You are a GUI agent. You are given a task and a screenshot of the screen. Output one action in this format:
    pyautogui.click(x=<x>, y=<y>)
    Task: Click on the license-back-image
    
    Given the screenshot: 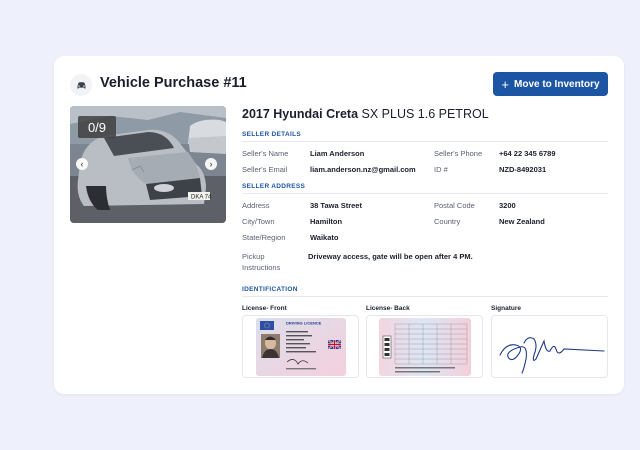 What is the action you would take?
    pyautogui.click(x=424, y=346)
    